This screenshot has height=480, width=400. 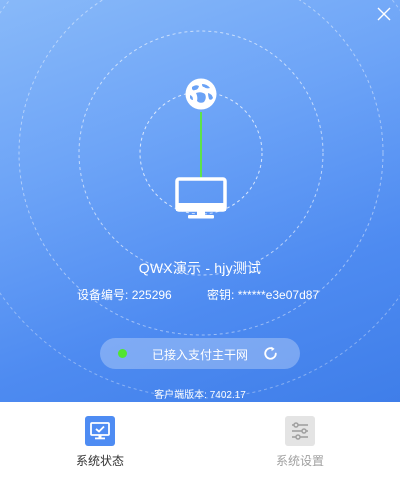 I want to click on connection-link-line, so click(x=201, y=145).